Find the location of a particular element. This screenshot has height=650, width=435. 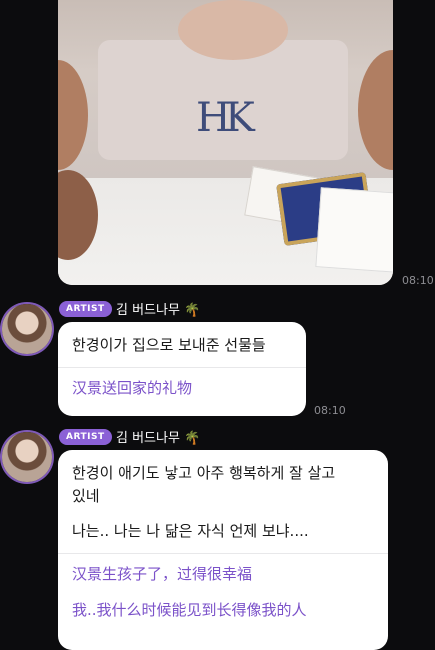

message-bubble: 한경이가 집으로 보내준 선물들 汉景送回家的礼物 is located at coordinates (182, 369).